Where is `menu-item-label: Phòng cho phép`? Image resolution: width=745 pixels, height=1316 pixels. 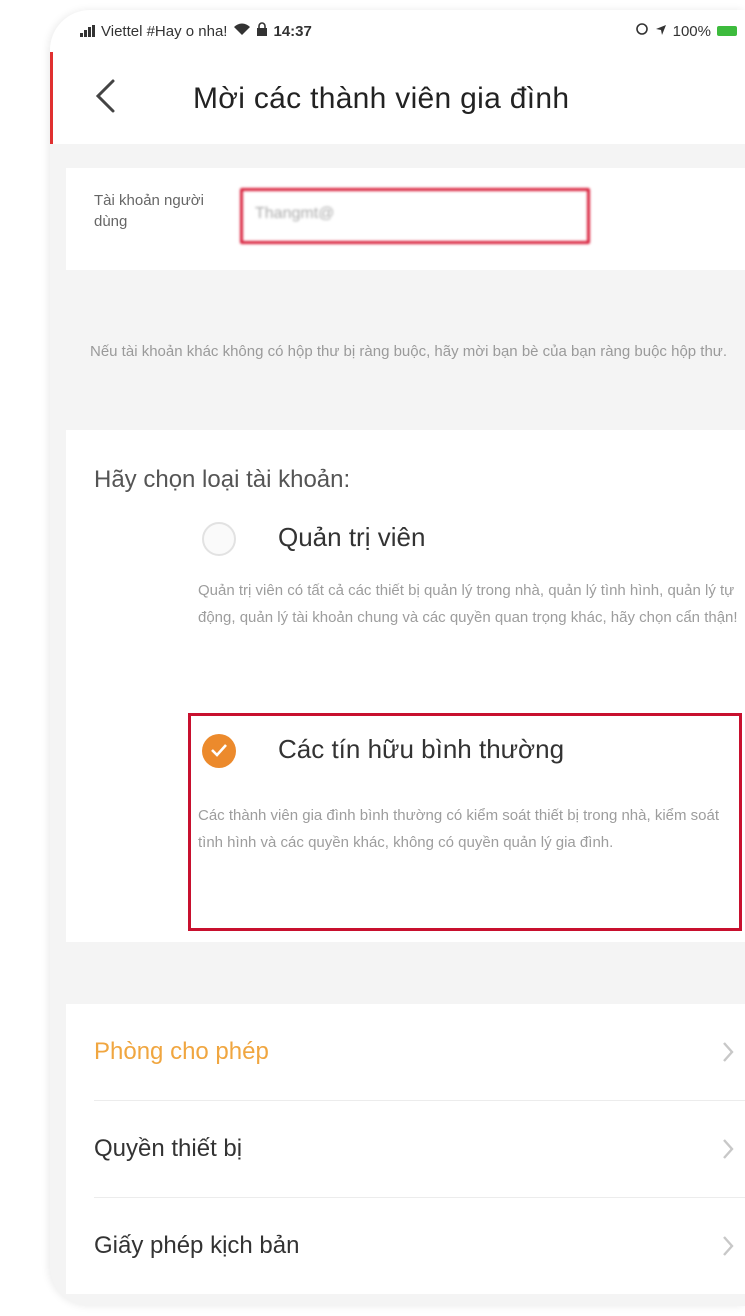
menu-item-label: Phòng cho phép is located at coordinates (181, 1051).